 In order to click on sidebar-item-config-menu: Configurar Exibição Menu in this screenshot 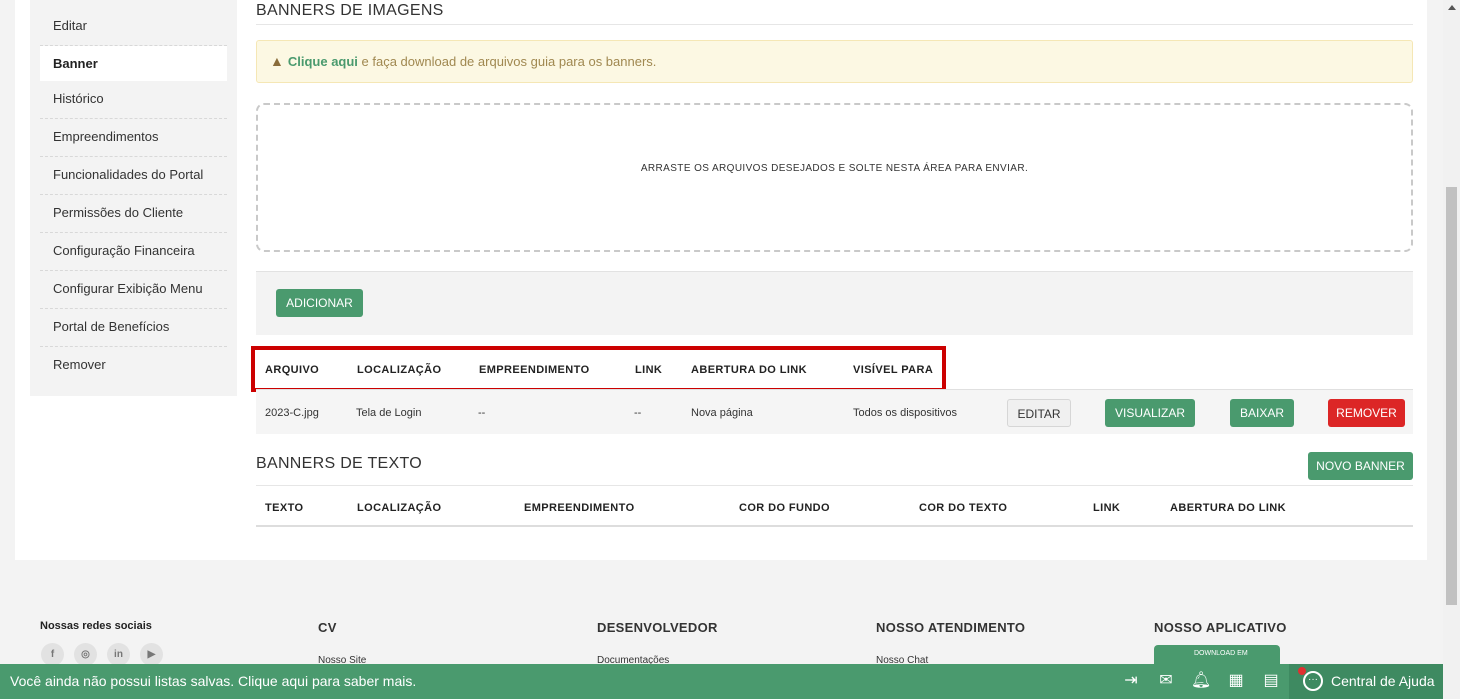, I will do `click(133, 290)`.